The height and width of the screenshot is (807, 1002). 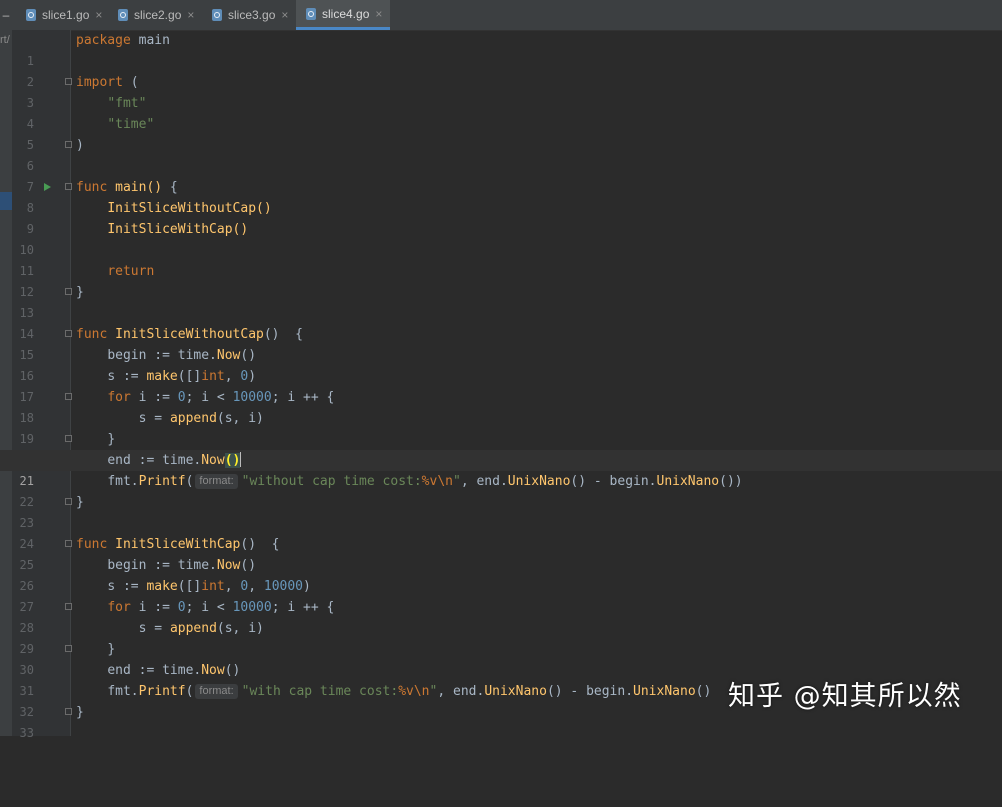 I want to click on panel-collapse-button: –, so click(x=6, y=15).